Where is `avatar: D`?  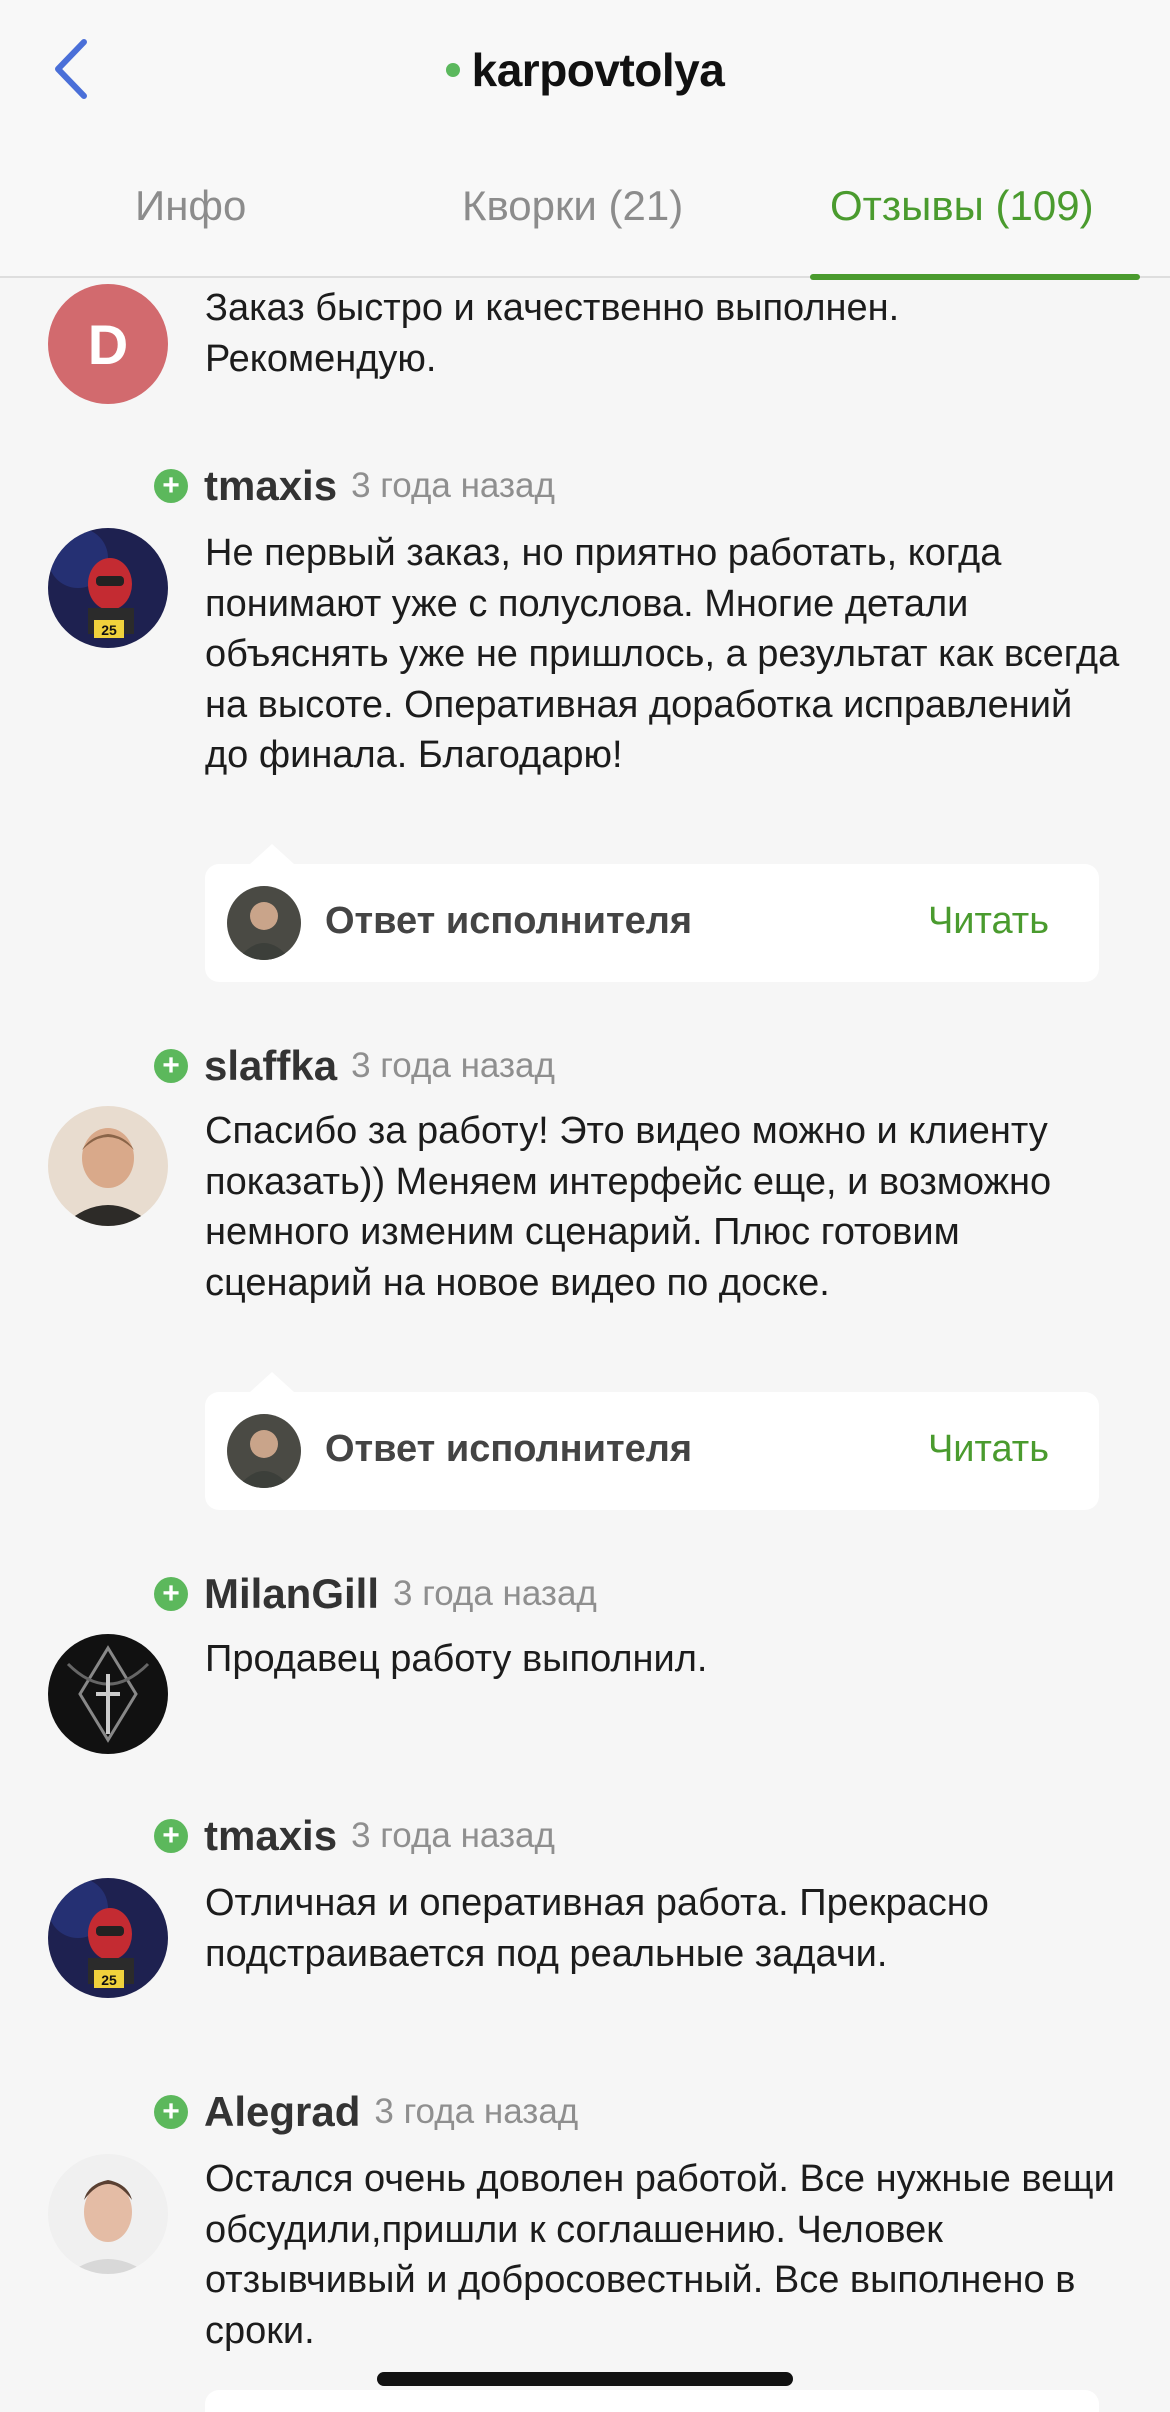 avatar: D is located at coordinates (108, 344).